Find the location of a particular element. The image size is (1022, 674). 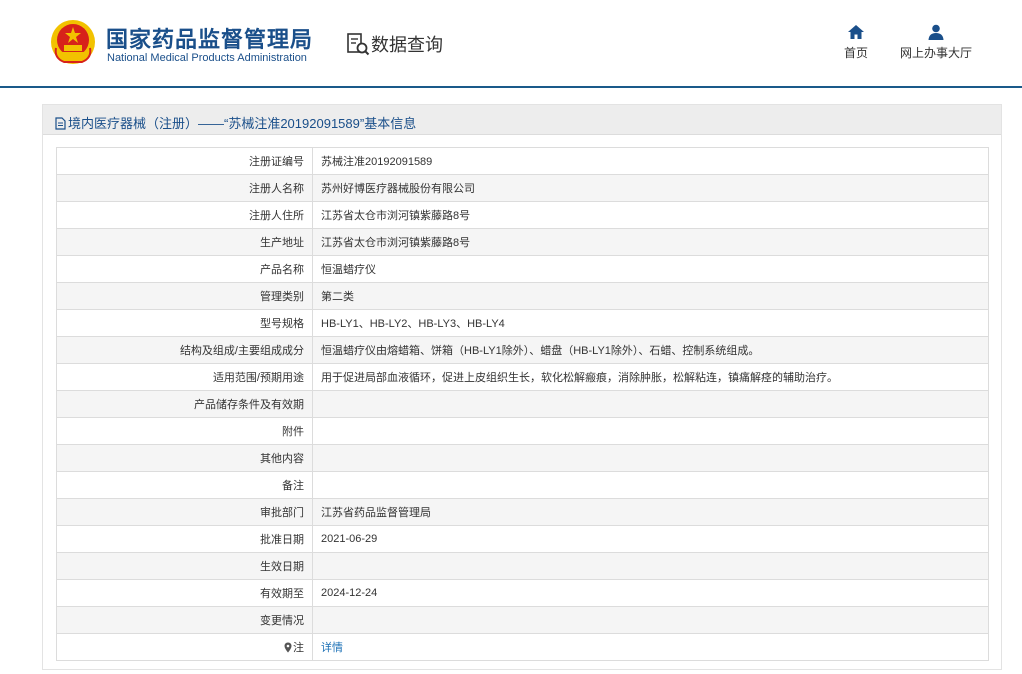

row-label: 备注 is located at coordinates (184, 485).